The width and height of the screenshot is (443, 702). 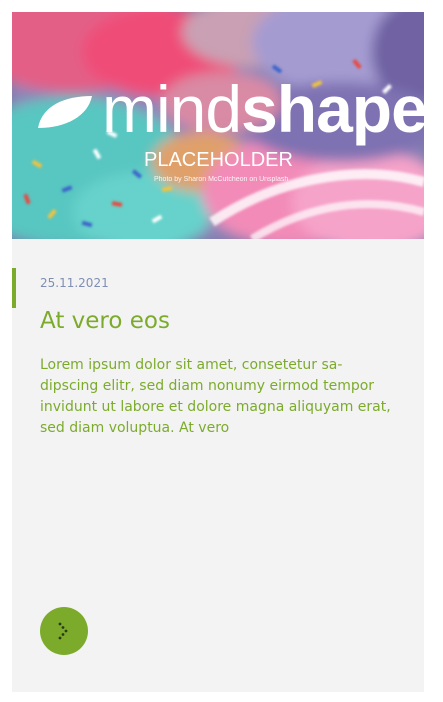 I want to click on chevron-right-icon, so click(x=63, y=631).